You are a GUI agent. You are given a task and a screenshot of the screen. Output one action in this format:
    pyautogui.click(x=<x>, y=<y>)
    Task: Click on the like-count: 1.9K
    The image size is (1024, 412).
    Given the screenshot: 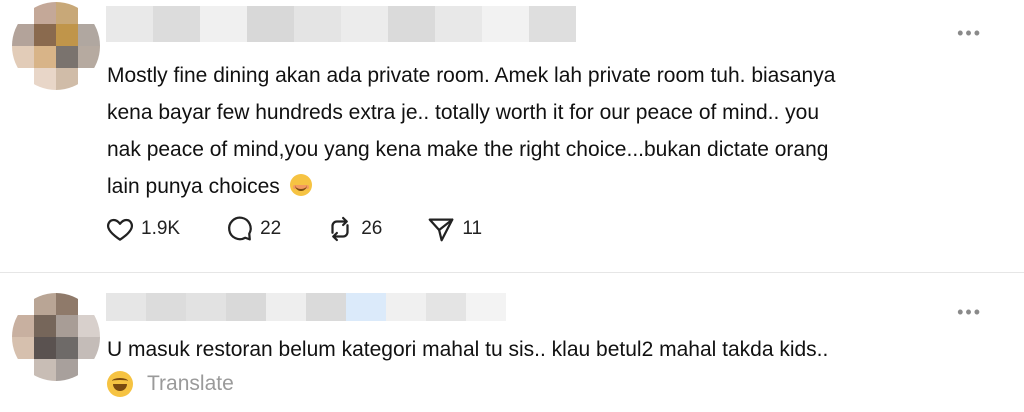 What is the action you would take?
    pyautogui.click(x=161, y=228)
    